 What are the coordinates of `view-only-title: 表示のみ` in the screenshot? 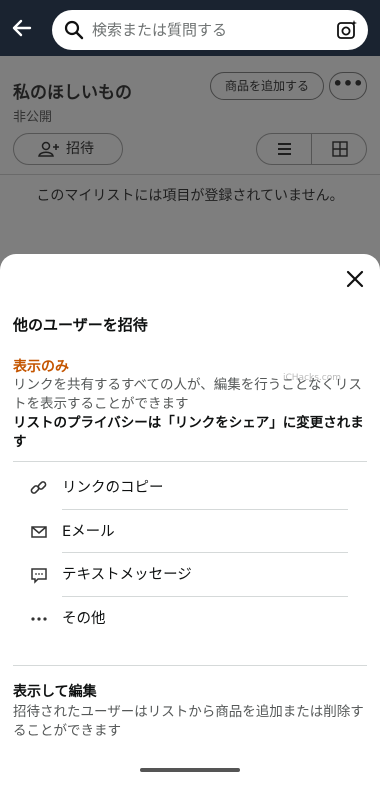 It's located at (41, 367).